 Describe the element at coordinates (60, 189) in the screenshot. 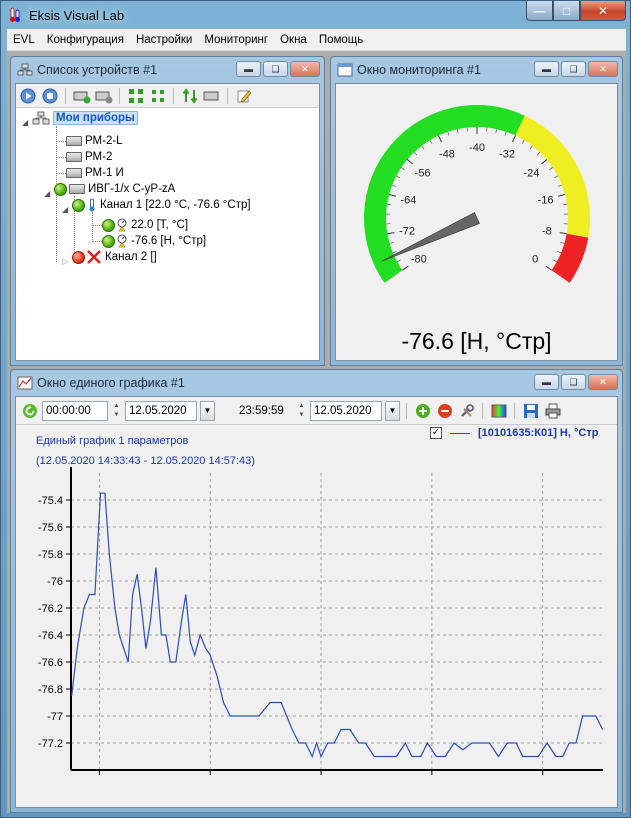

I see `status-ok-icon` at that location.